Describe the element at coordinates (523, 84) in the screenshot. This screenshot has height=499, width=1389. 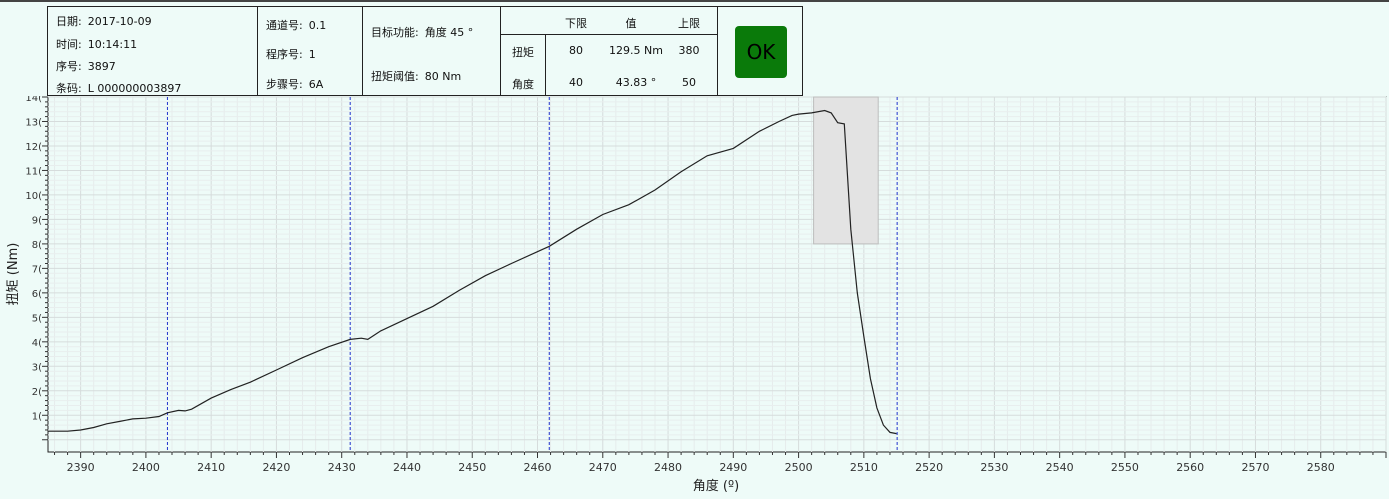
I see `angle-row-label: 角度` at that location.